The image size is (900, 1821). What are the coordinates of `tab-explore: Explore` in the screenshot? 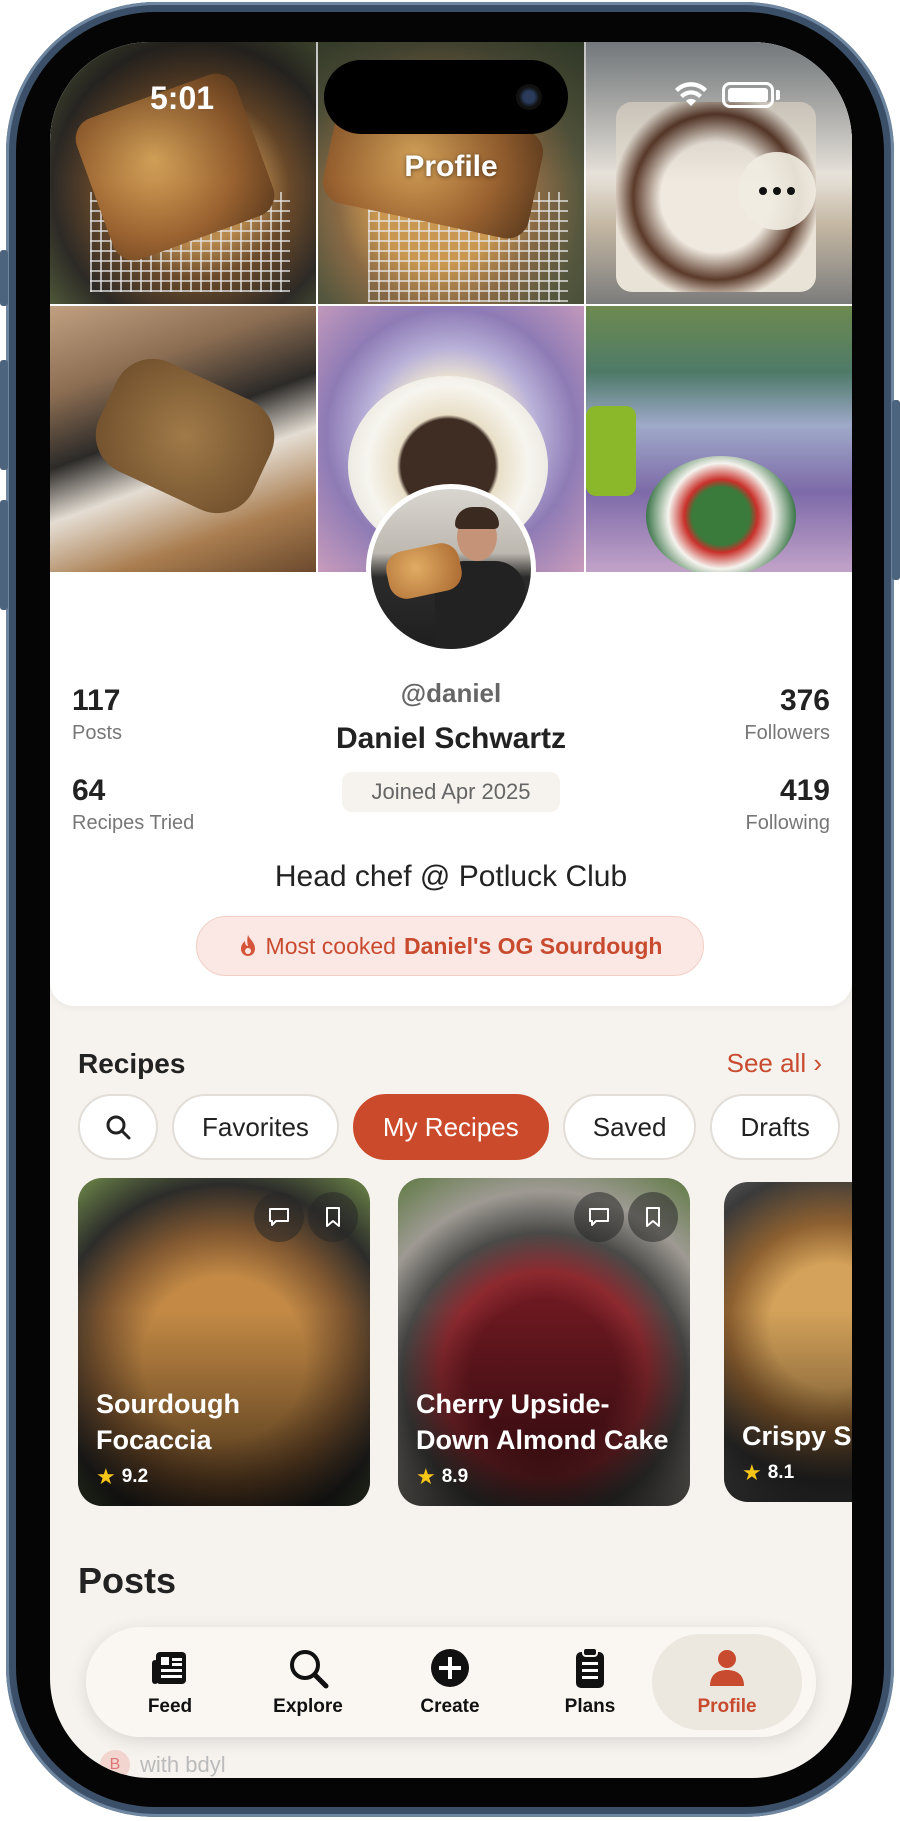 It's located at (308, 1682).